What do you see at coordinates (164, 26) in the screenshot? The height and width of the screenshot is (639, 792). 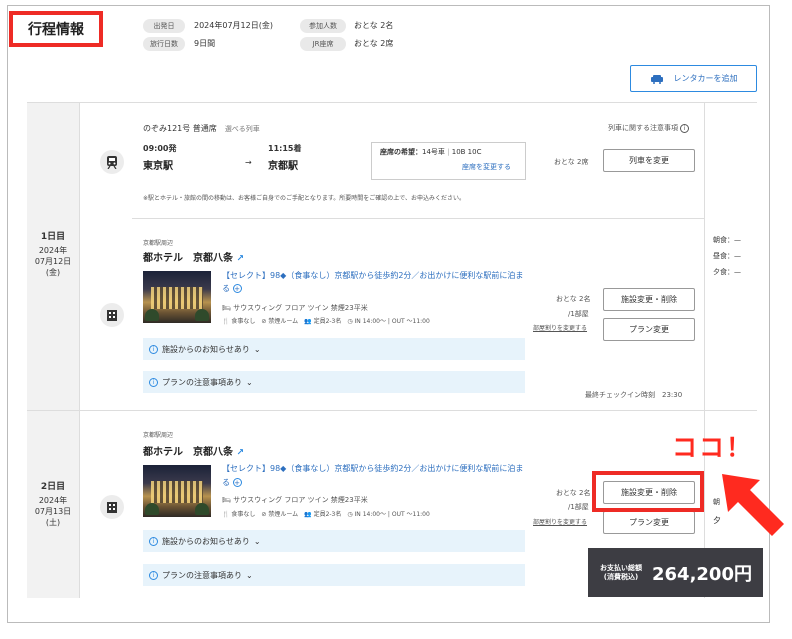 I see `departure-label: 出発日` at bounding box center [164, 26].